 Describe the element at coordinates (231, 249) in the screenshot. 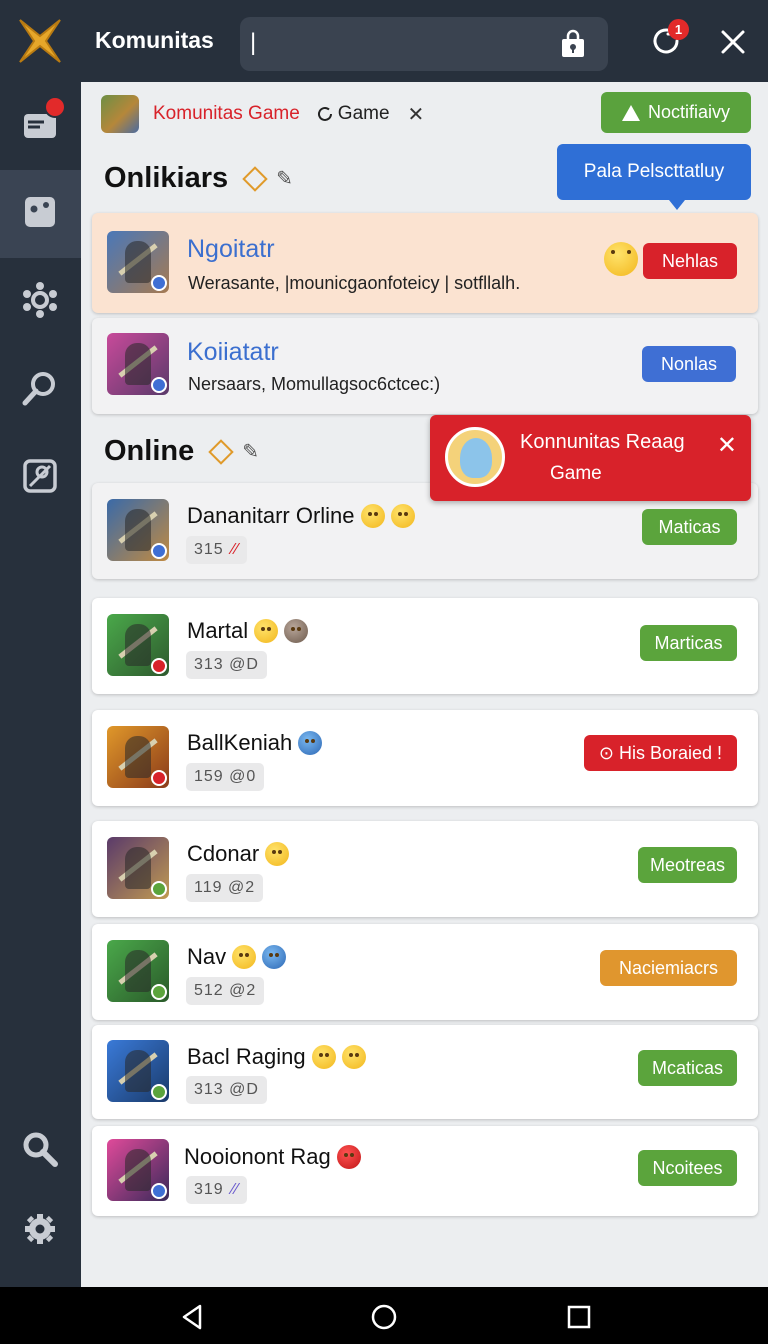

I see `player-name: Ngoitatr` at that location.